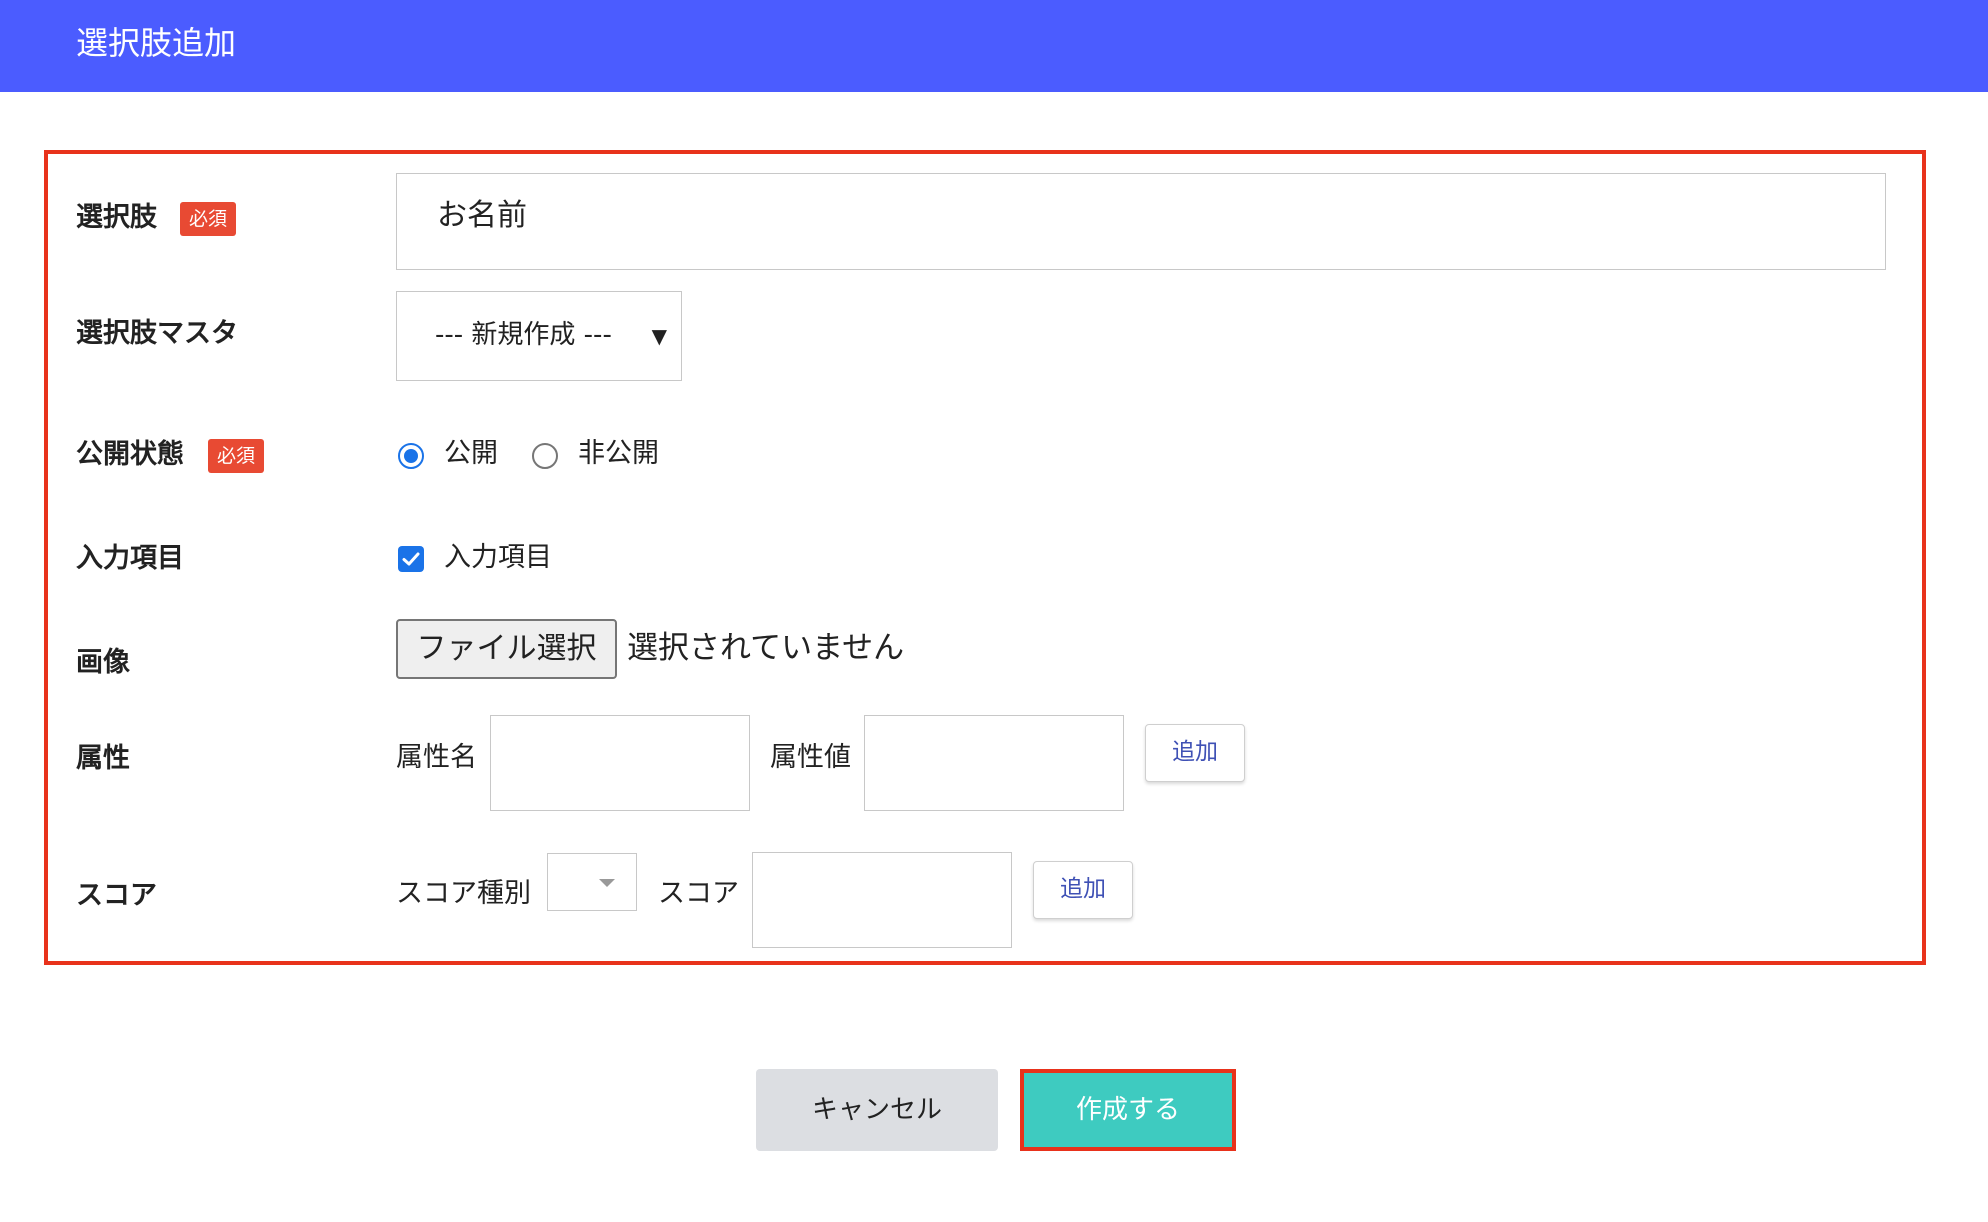 This screenshot has width=1988, height=1222. Describe the element at coordinates (592, 882) in the screenshot. I see `score-type-select` at that location.